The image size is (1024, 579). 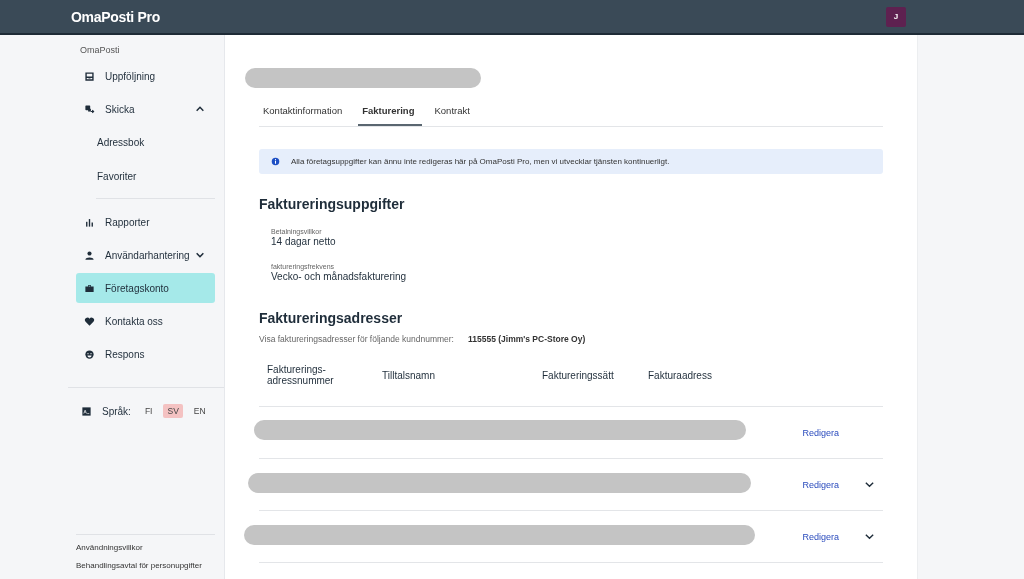 What do you see at coordinates (390, 113) in the screenshot?
I see `tab: Fakturering` at bounding box center [390, 113].